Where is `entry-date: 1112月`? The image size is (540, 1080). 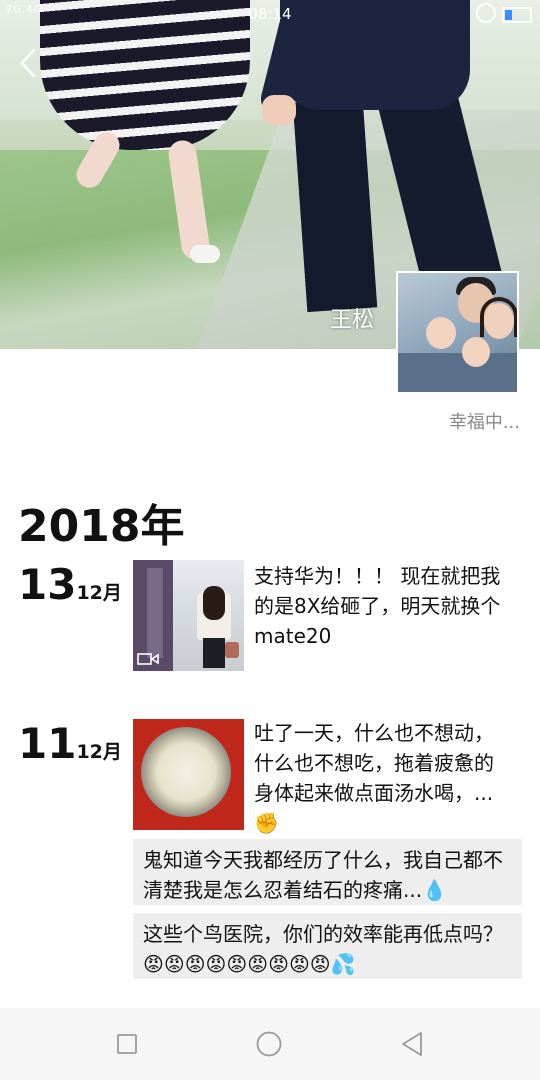
entry-date: 1112月 is located at coordinates (70, 743).